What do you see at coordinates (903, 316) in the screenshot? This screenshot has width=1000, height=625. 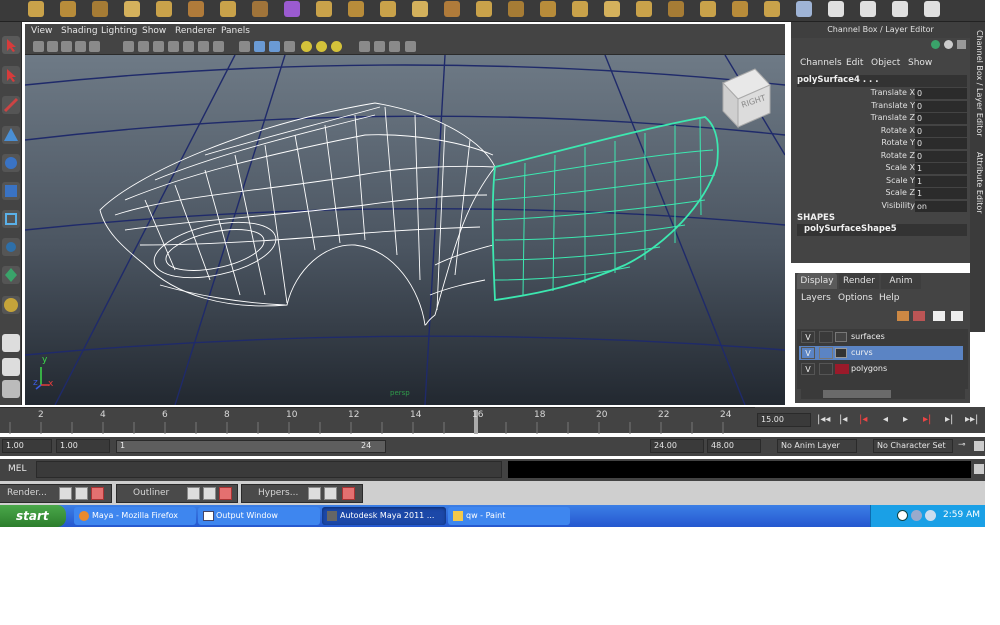 I see `new-layer-icon` at bounding box center [903, 316].